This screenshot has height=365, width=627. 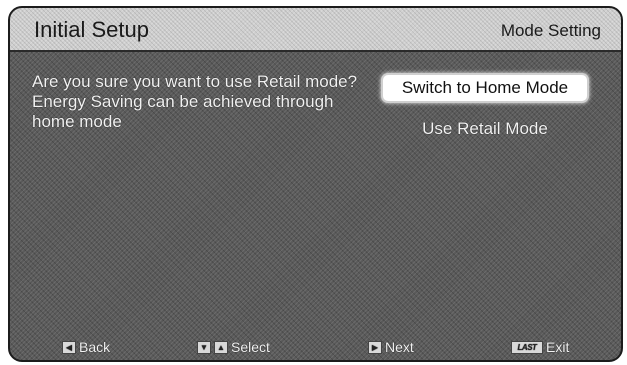 I want to click on button-hints-bar: ◀ Back ▼ ▲ Select ▶ Next LAST Exit, so click(x=315, y=348).